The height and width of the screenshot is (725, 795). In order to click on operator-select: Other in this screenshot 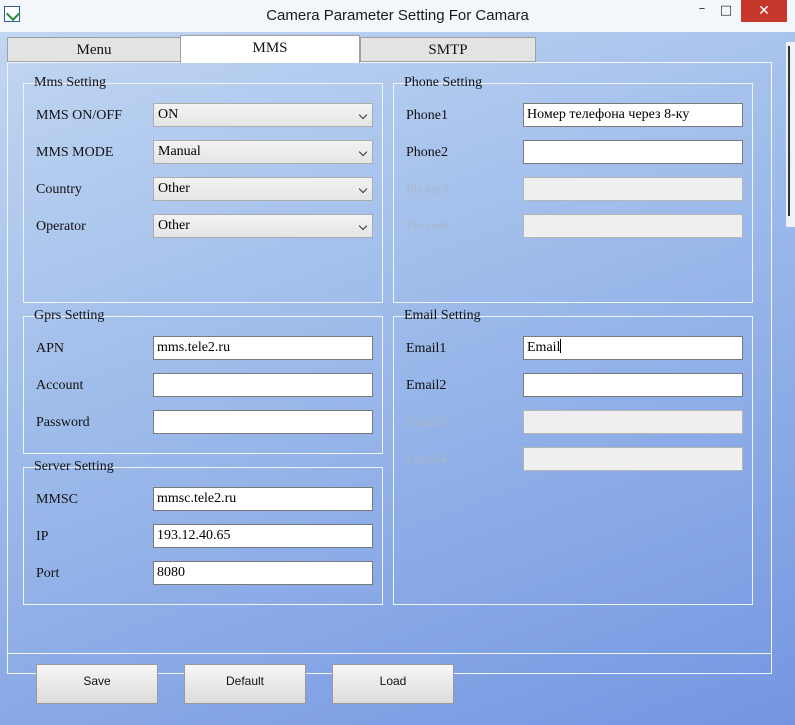, I will do `click(263, 226)`.